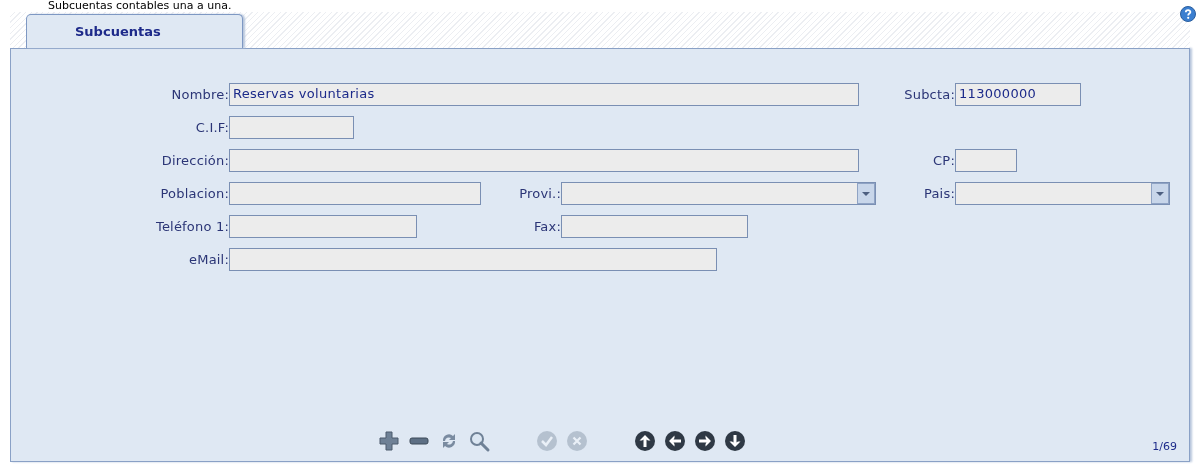 This screenshot has height=464, width=1199. Describe the element at coordinates (199, 94) in the screenshot. I see `field-label: Nombre:` at that location.